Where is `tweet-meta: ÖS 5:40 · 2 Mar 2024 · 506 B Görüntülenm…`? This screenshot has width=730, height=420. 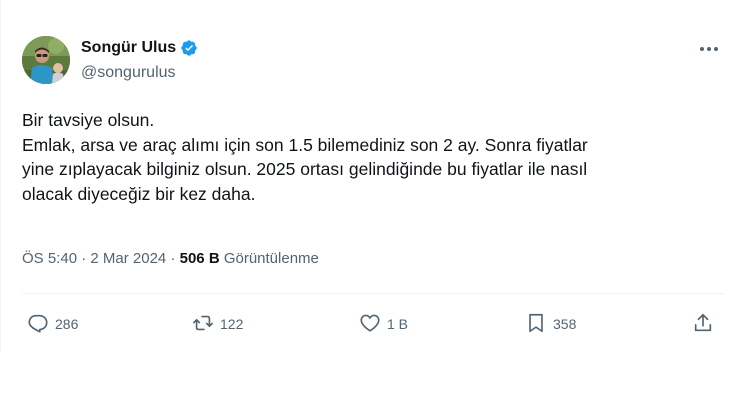 tweet-meta: ÖS 5:40 · 2 Mar 2024 · 506 B Görüntülenm… is located at coordinates (170, 259).